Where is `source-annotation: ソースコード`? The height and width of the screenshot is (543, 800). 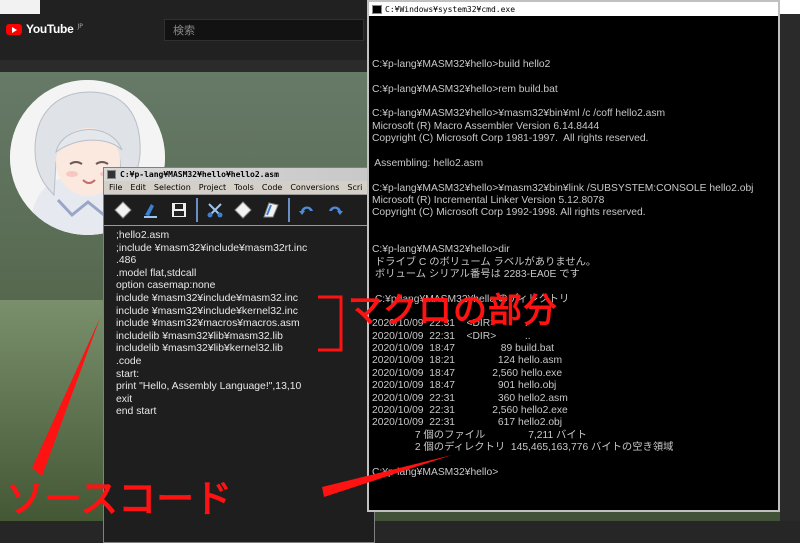
source-annotation: ソースコード is located at coordinates (119, 499).